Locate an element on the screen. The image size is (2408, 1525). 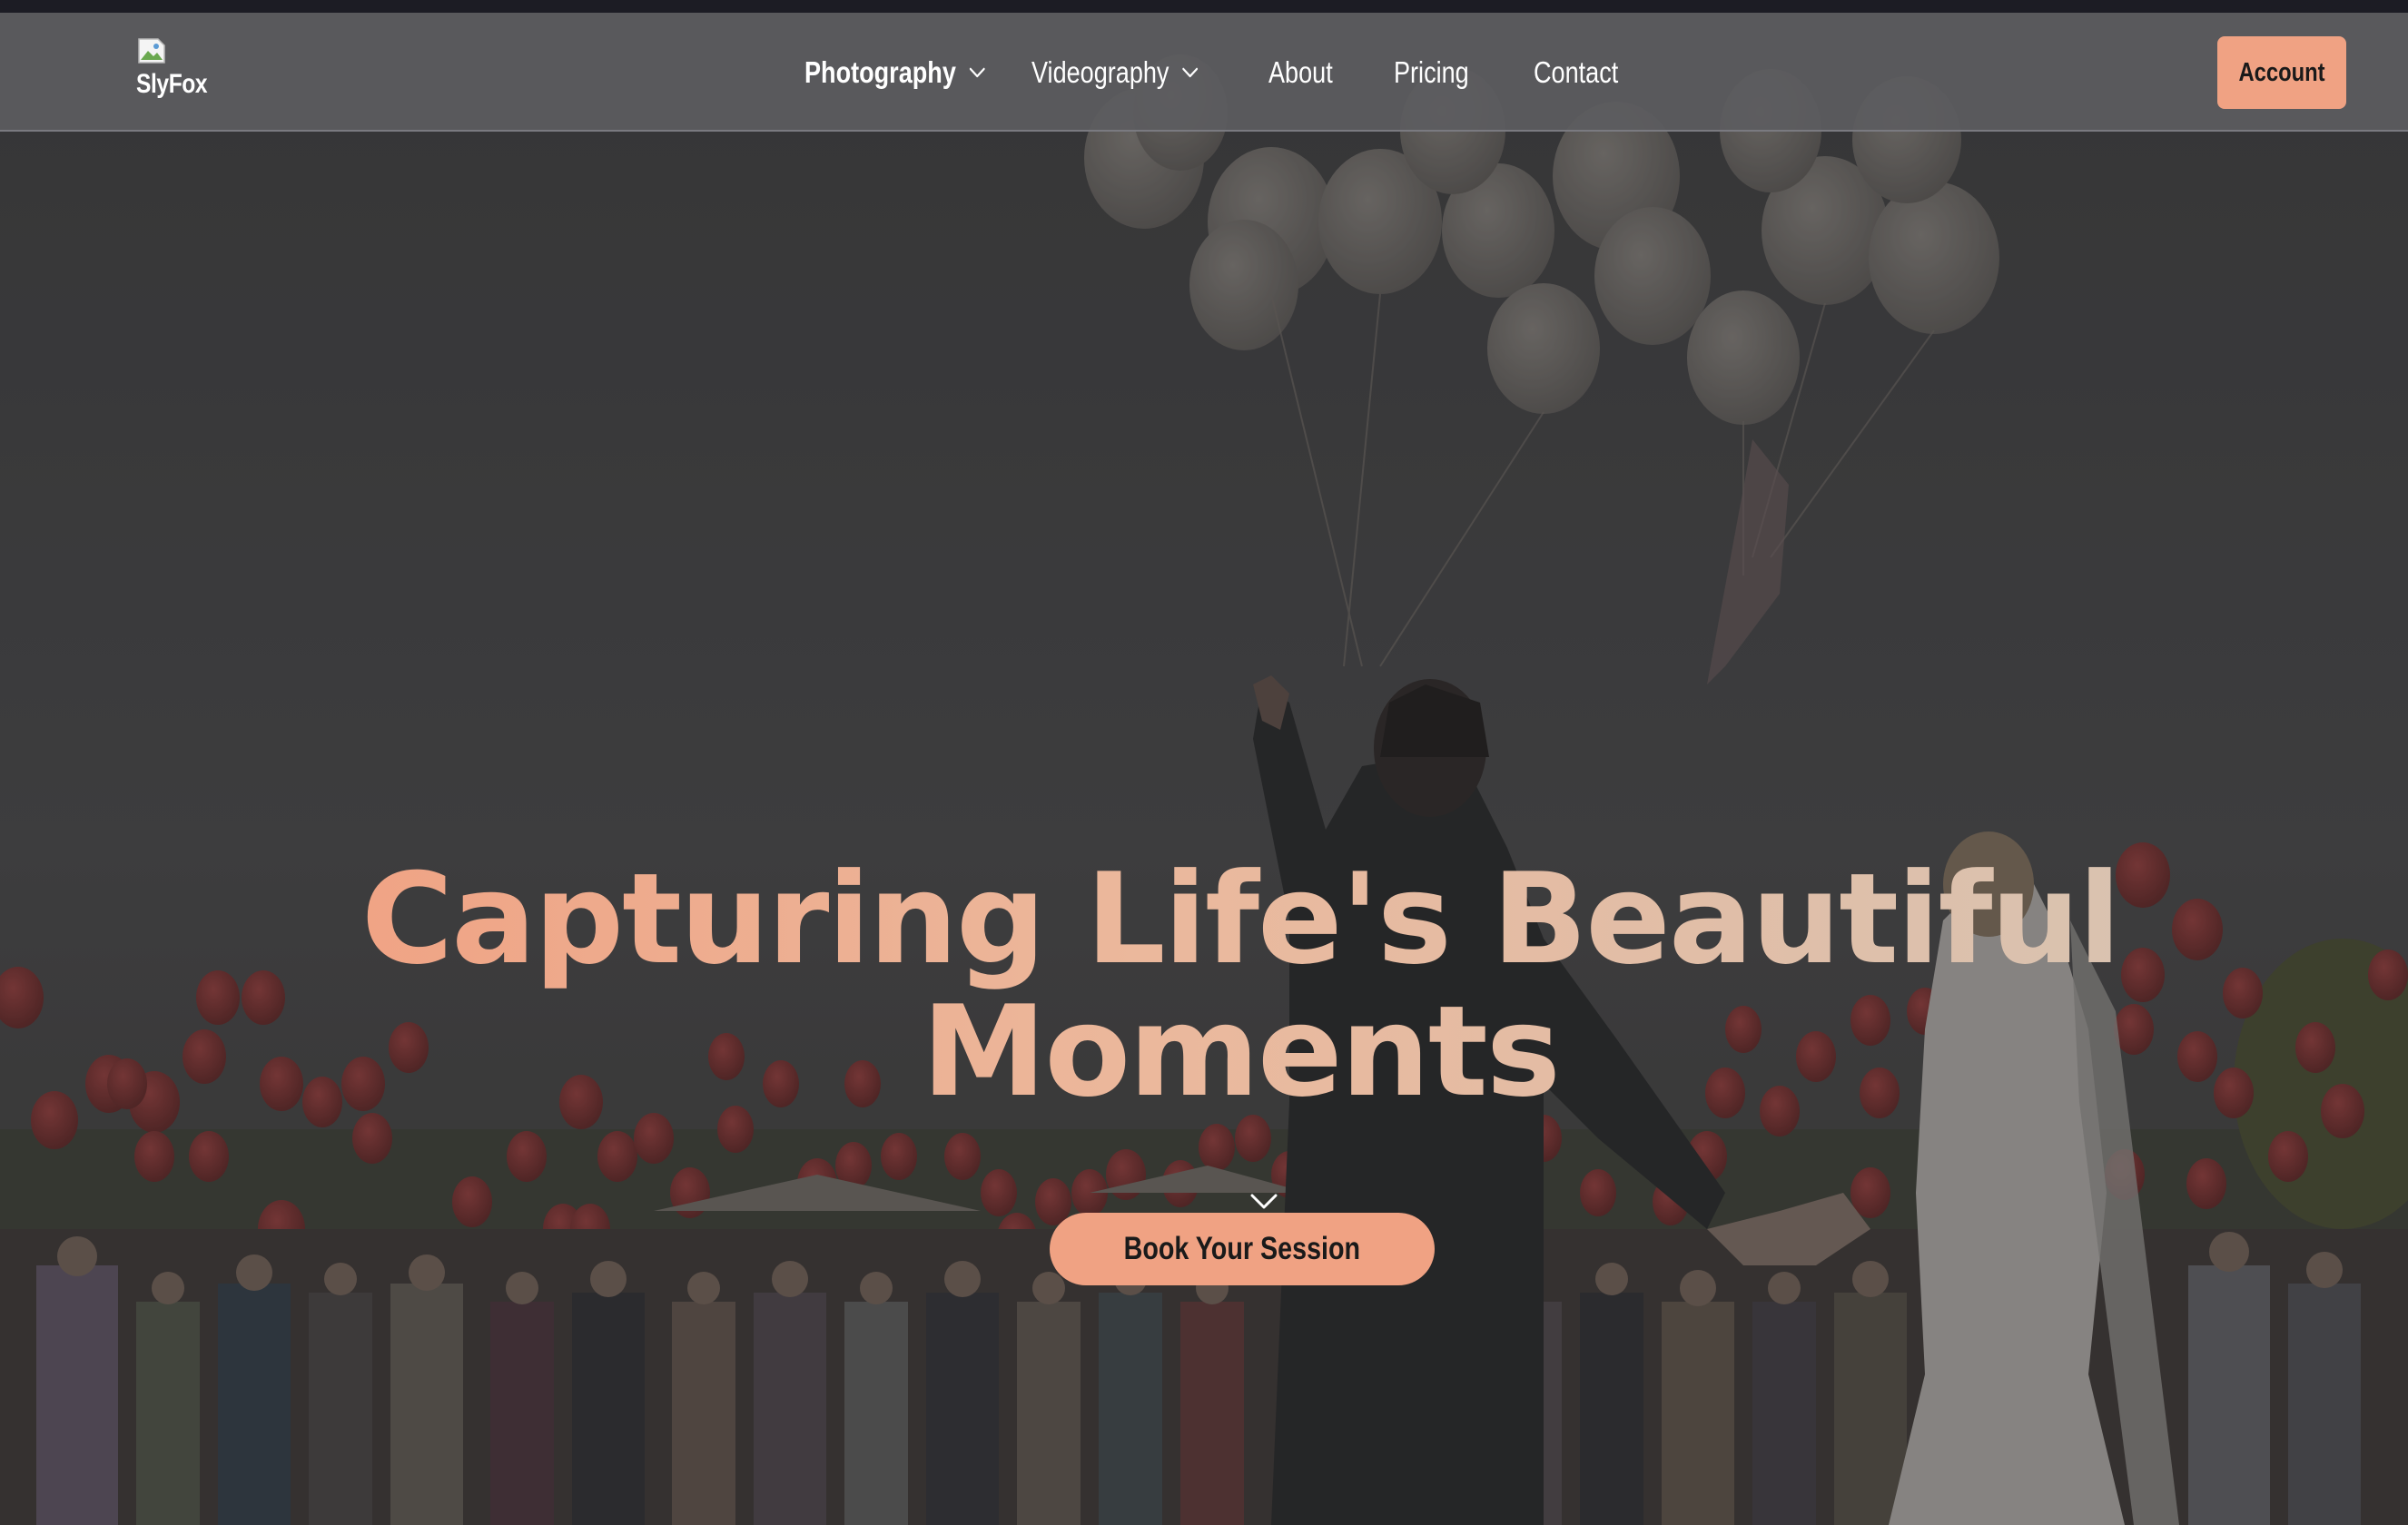
nav-photography: Photography is located at coordinates (895, 72).